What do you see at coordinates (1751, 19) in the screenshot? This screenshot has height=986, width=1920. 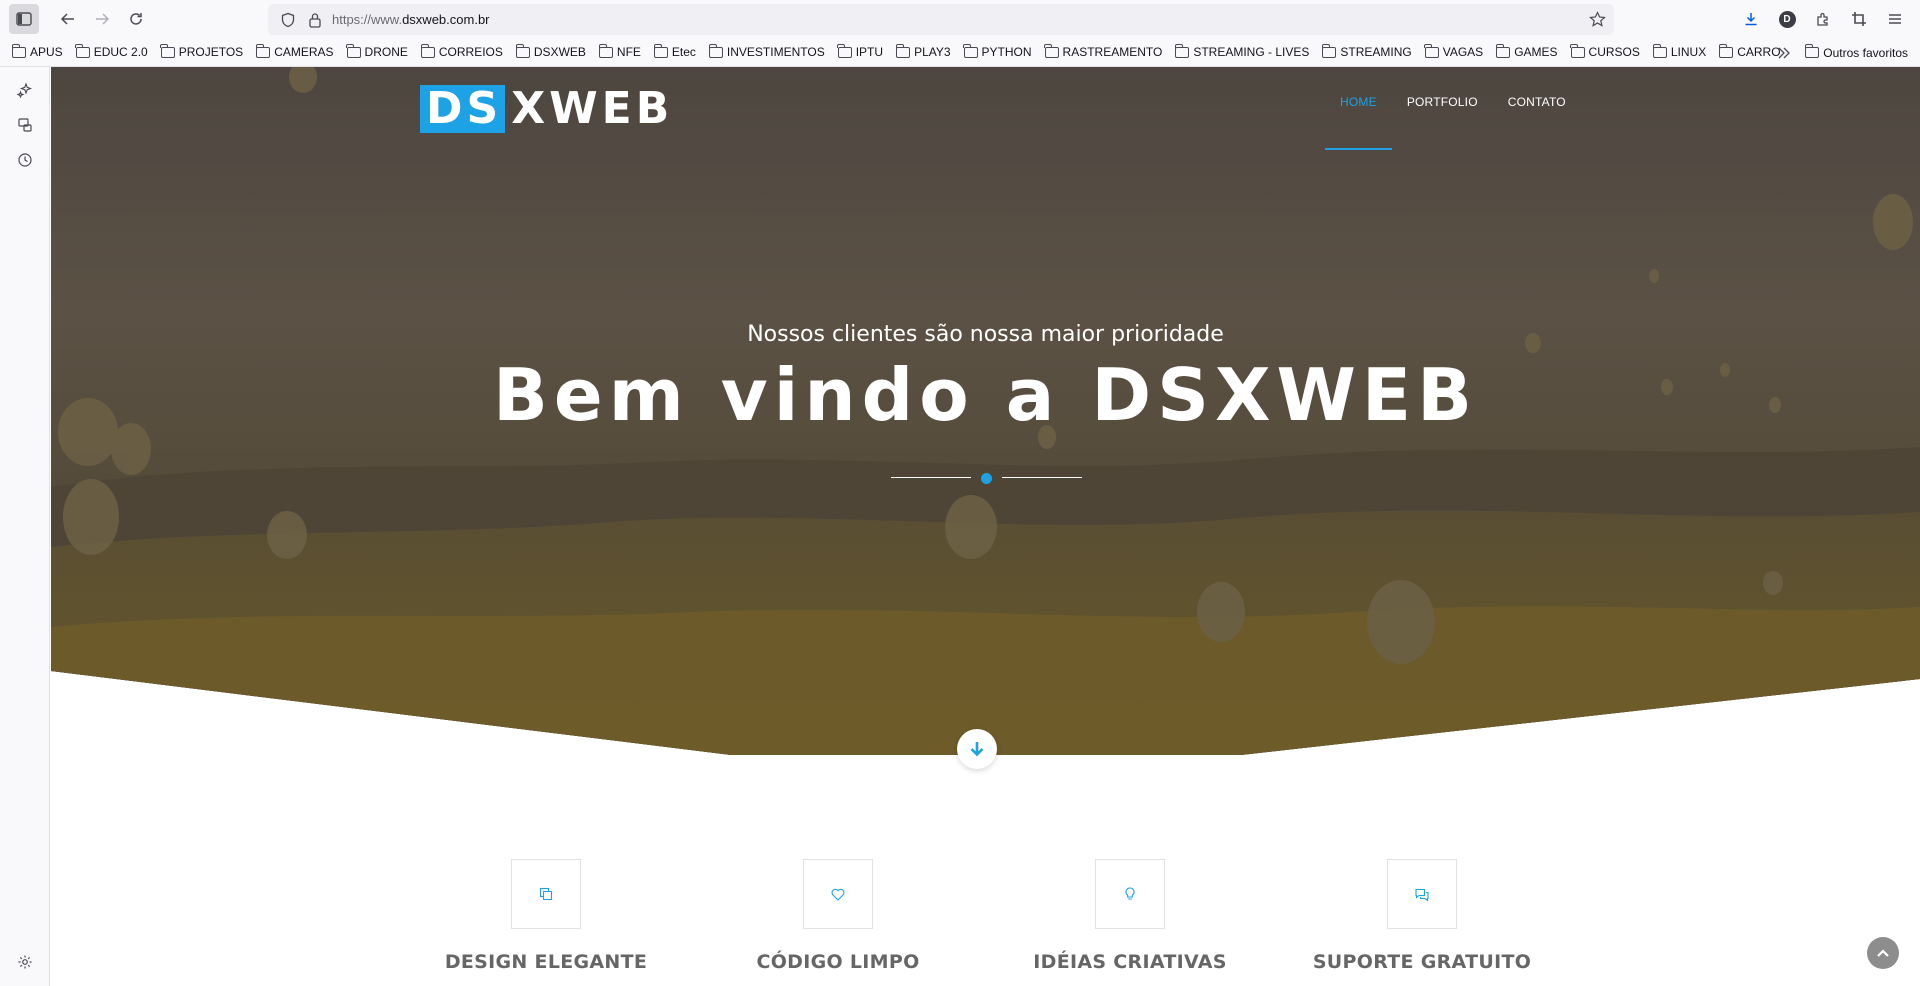 I see `downloads-icon` at bounding box center [1751, 19].